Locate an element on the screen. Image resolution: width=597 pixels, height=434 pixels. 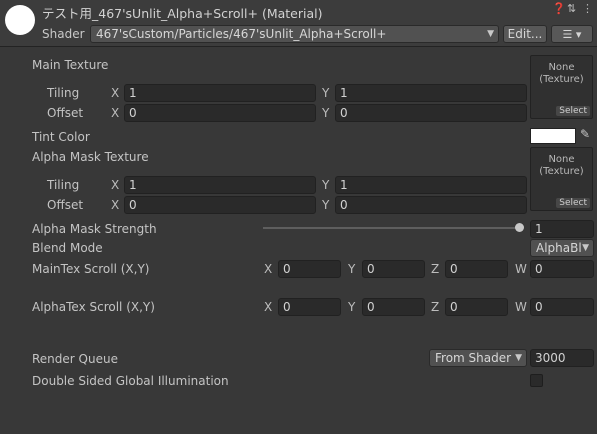
blend-mode-label: Blend Mode is located at coordinates (67, 248).